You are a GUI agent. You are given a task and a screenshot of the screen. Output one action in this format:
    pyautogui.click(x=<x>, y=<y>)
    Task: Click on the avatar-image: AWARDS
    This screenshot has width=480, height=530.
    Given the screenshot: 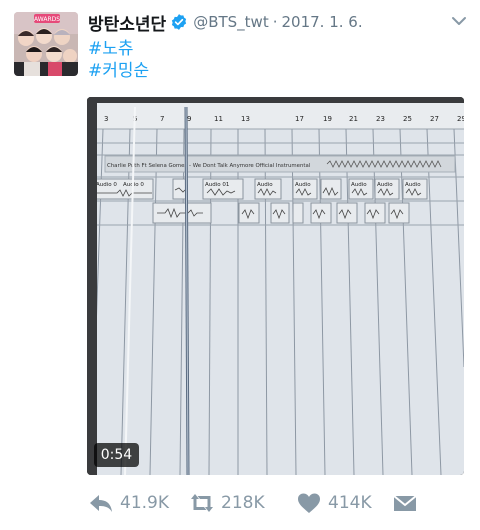 What is the action you would take?
    pyautogui.click(x=46, y=44)
    